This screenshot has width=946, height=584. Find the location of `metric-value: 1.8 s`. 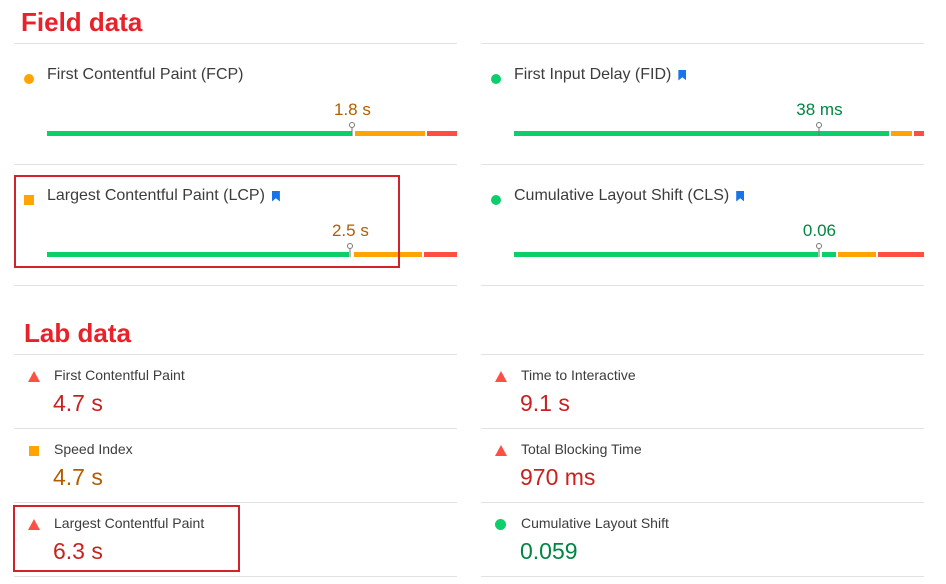

metric-value: 1.8 s is located at coordinates (352, 109).